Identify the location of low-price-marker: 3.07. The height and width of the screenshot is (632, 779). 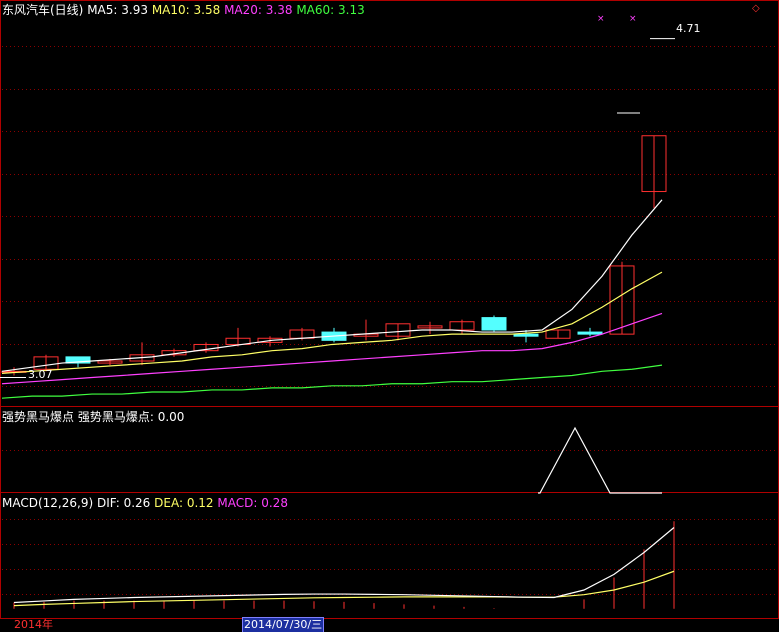
(40, 374).